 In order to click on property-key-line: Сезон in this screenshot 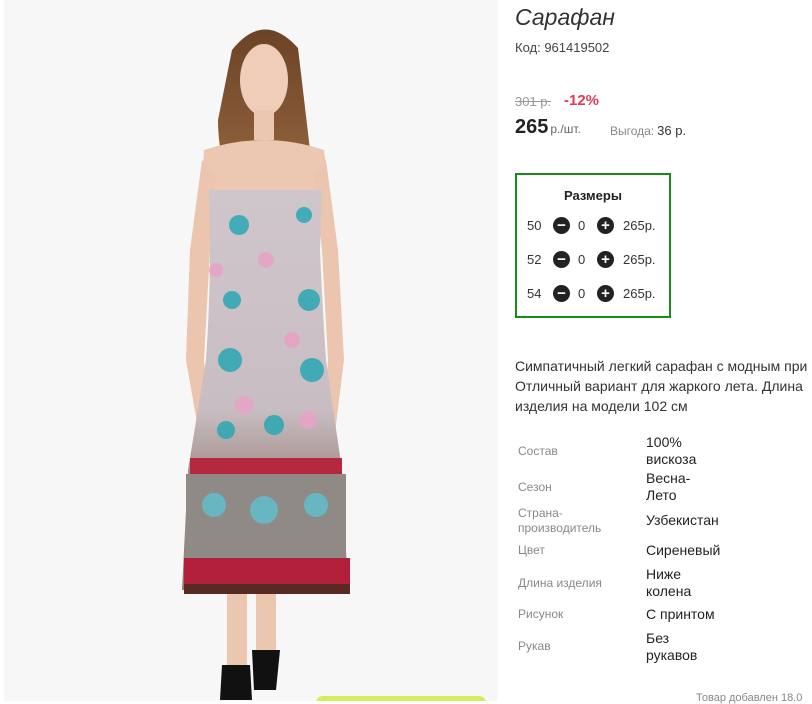, I will do `click(535, 487)`.